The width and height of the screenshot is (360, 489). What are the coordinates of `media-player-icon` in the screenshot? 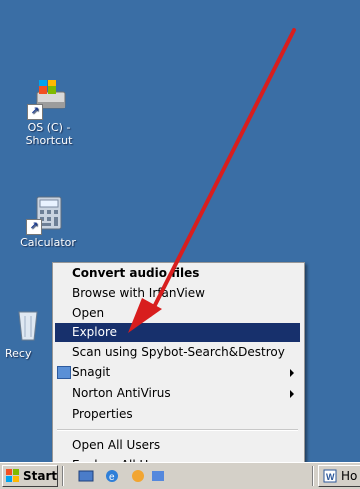 It's located at (138, 476).